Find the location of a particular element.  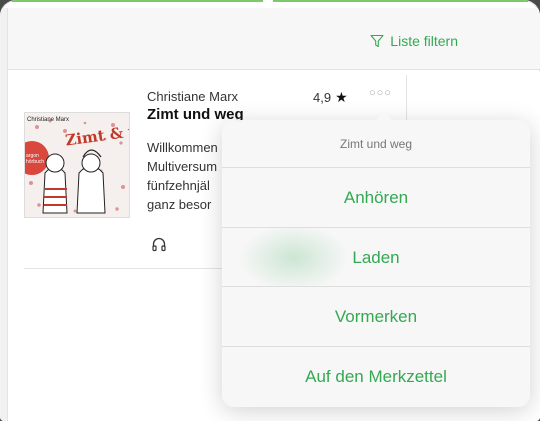

filter-label: Liste filtern is located at coordinates (424, 41).